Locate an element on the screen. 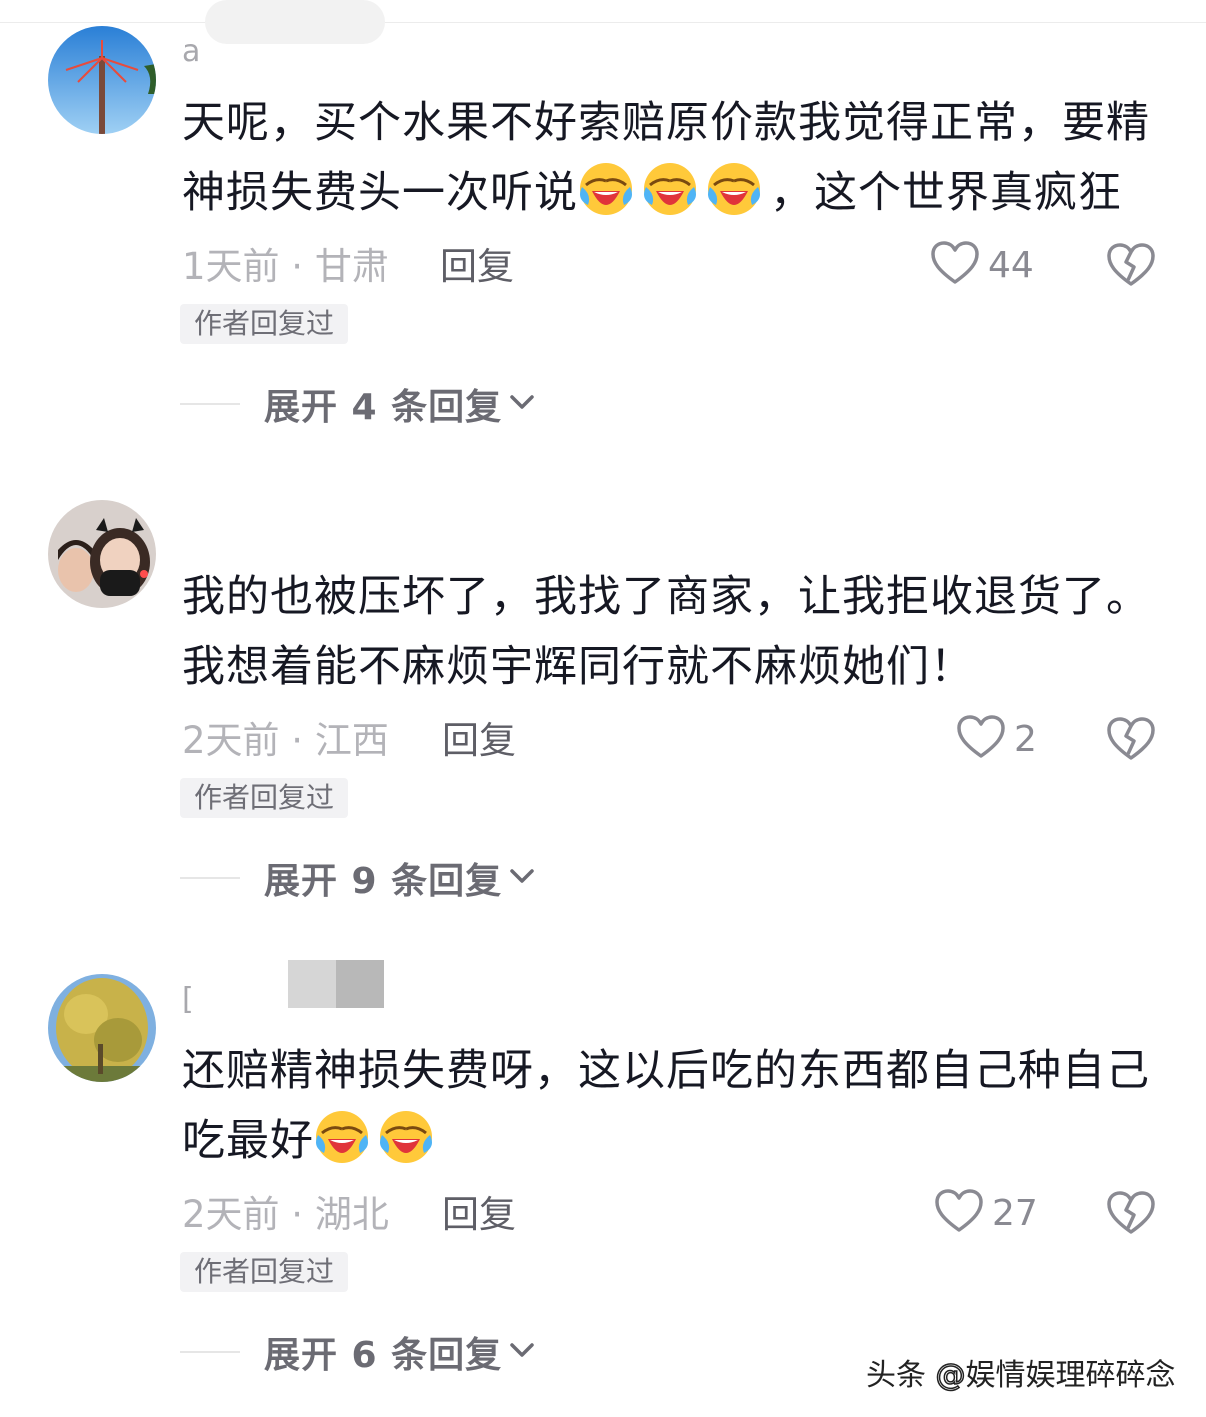 The image size is (1206, 1417). like-button: 2 is located at coordinates (996, 739).